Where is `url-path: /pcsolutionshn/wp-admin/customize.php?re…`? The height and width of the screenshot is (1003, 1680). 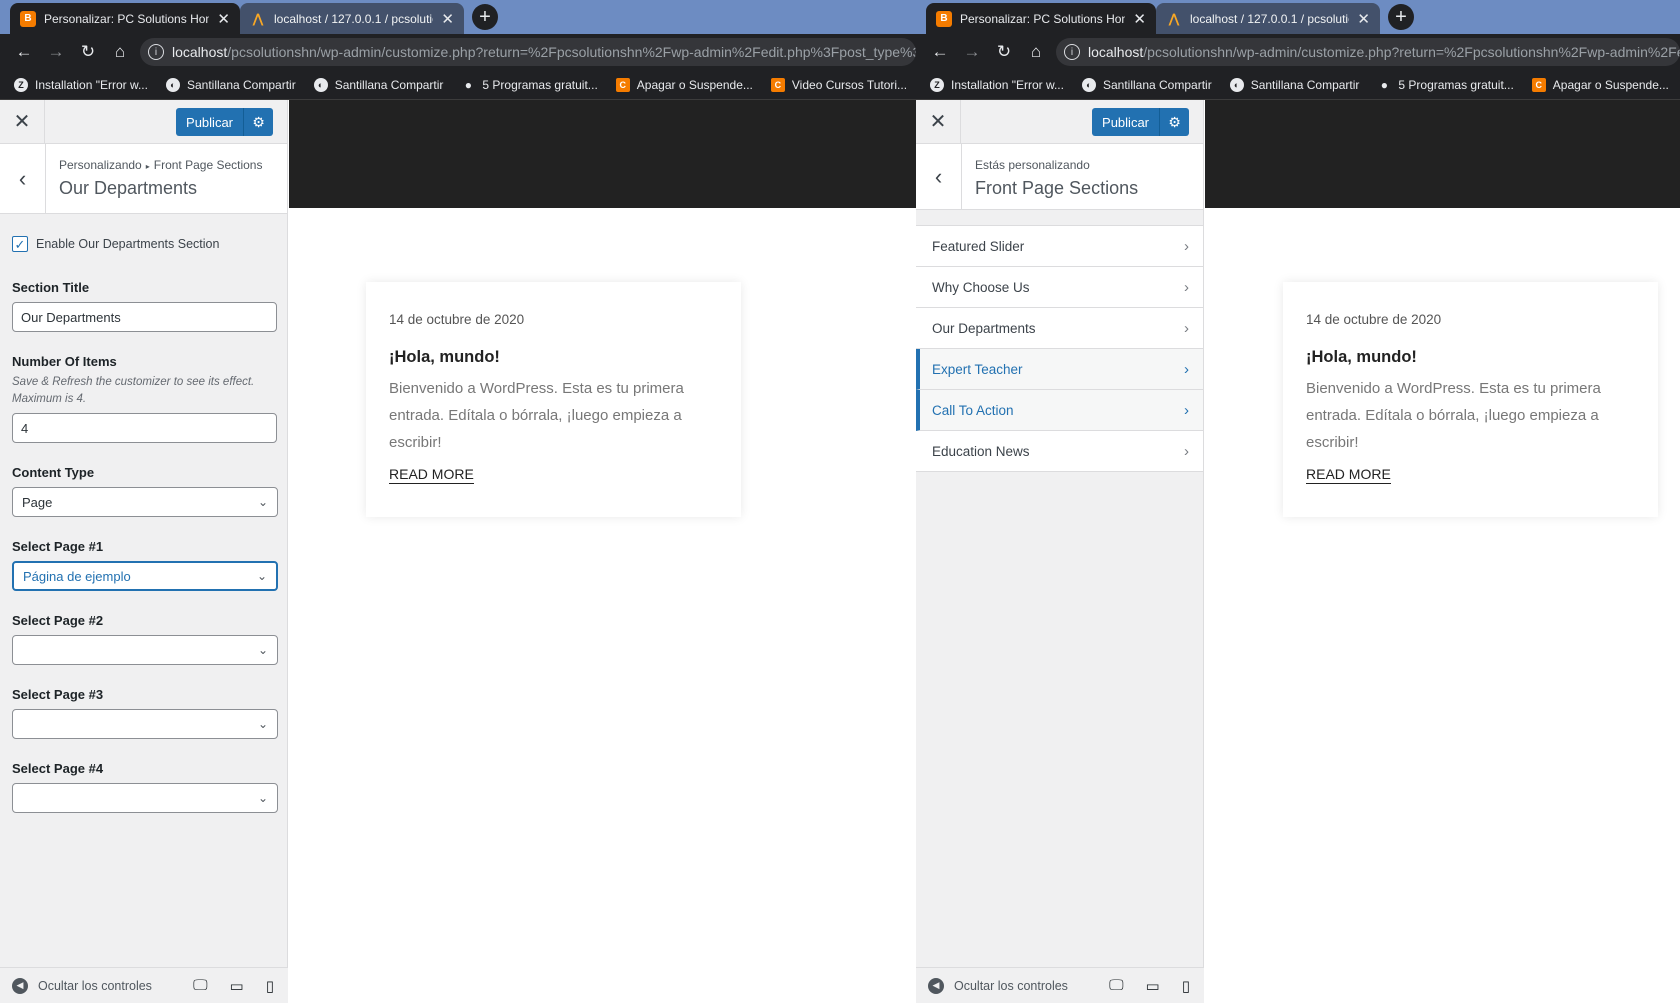 url-path: /pcsolutionshn/wp-admin/customize.php?re… is located at coordinates (571, 52).